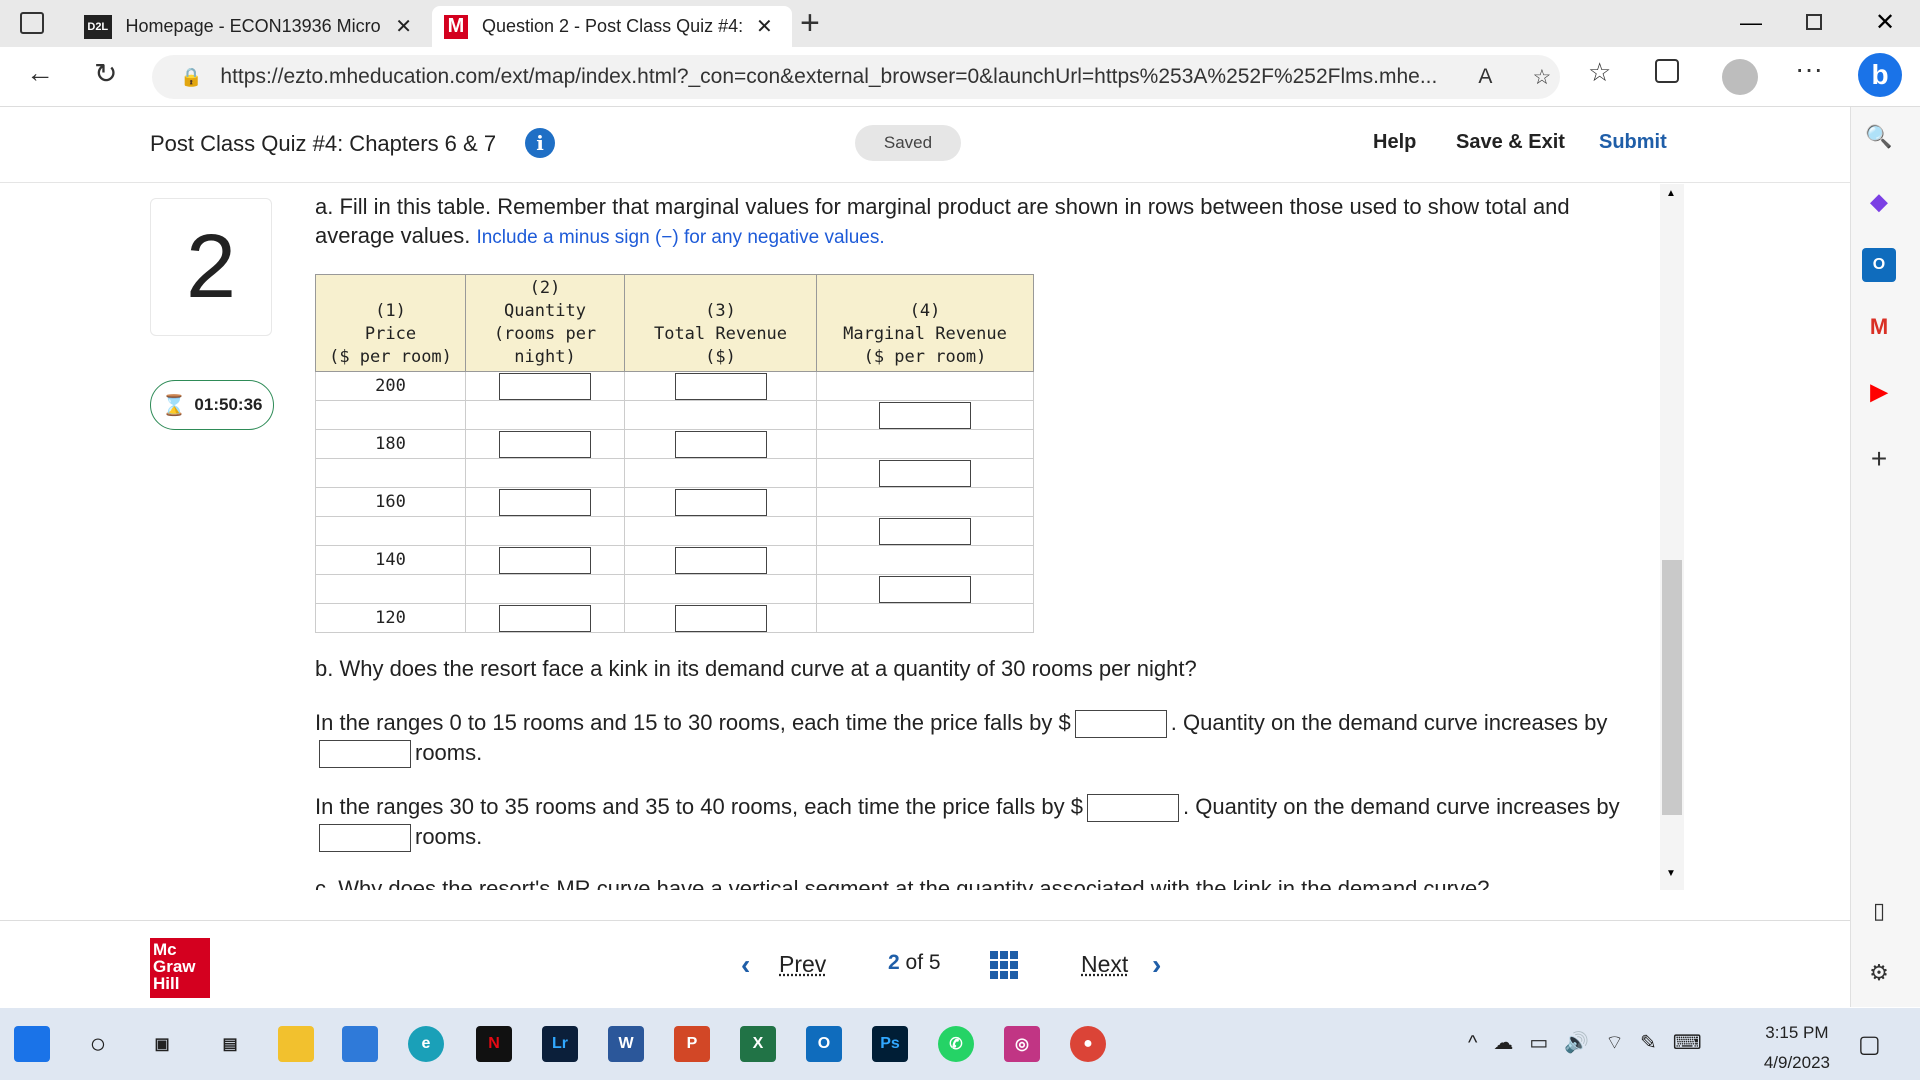  I want to click on more-menu-icon: ···, so click(1809, 69).